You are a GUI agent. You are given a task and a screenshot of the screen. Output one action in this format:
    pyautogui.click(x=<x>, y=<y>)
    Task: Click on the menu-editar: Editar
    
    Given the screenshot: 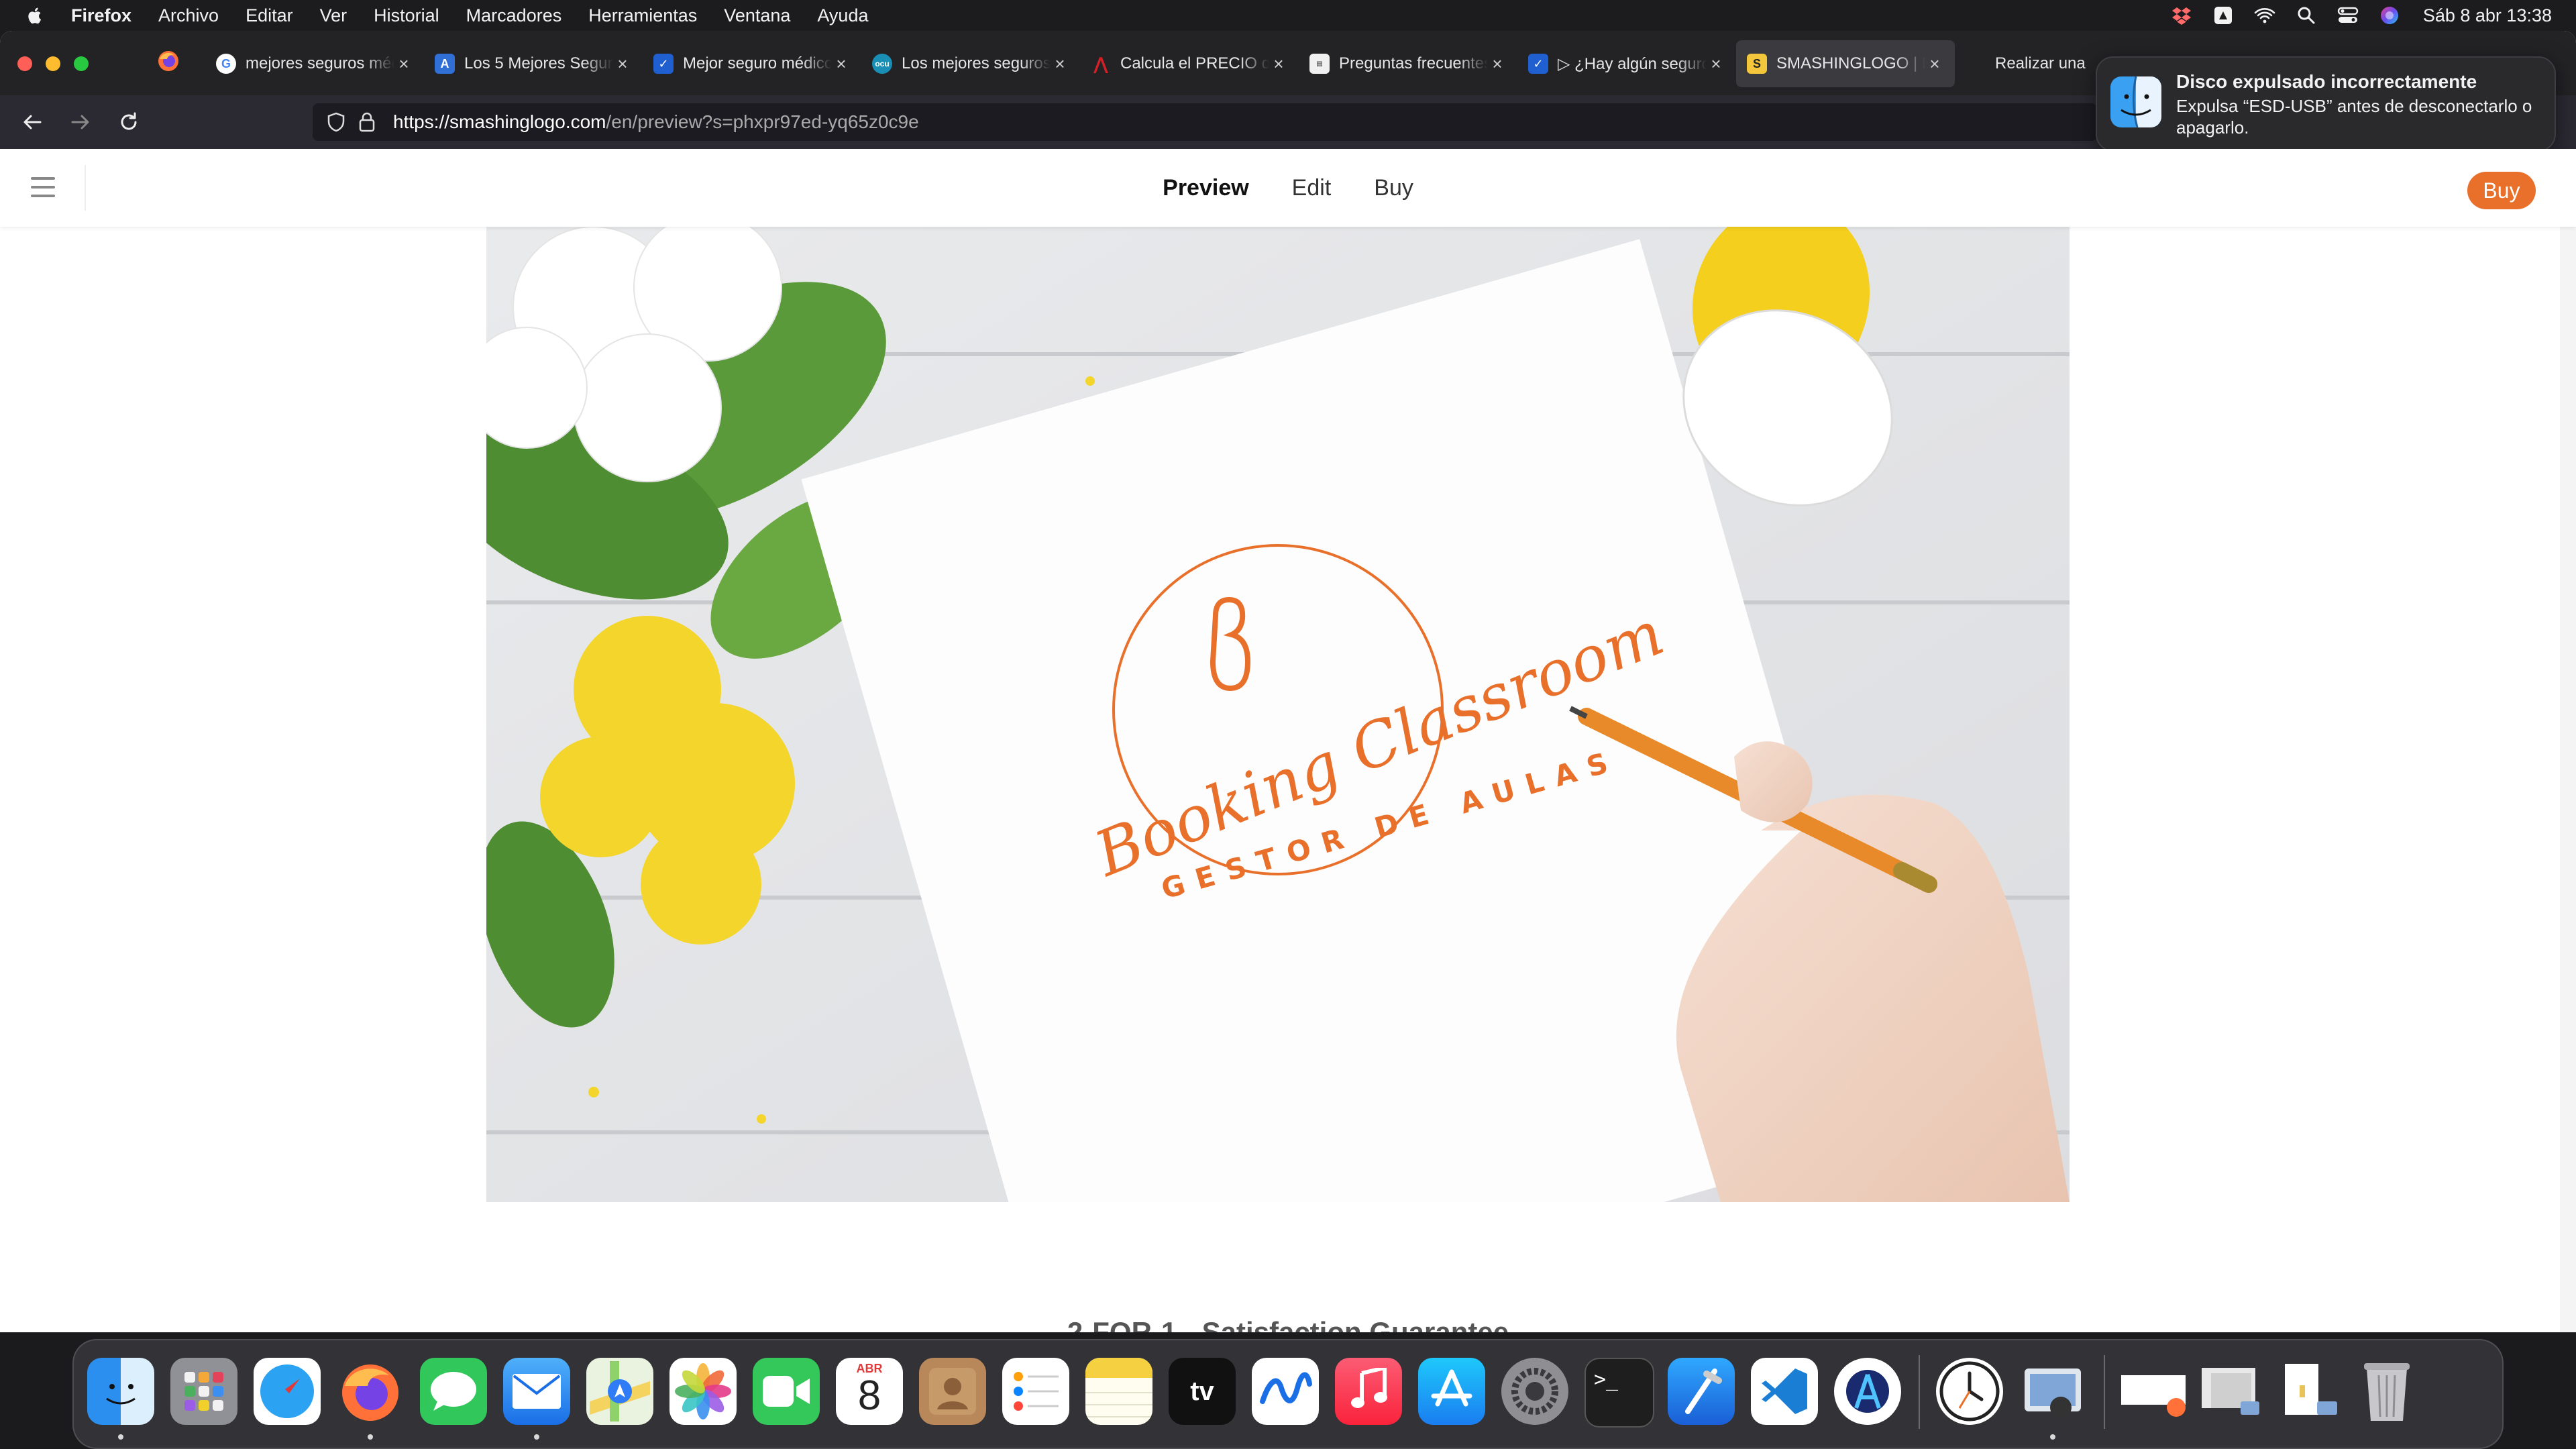 What is the action you would take?
    pyautogui.click(x=269, y=15)
    